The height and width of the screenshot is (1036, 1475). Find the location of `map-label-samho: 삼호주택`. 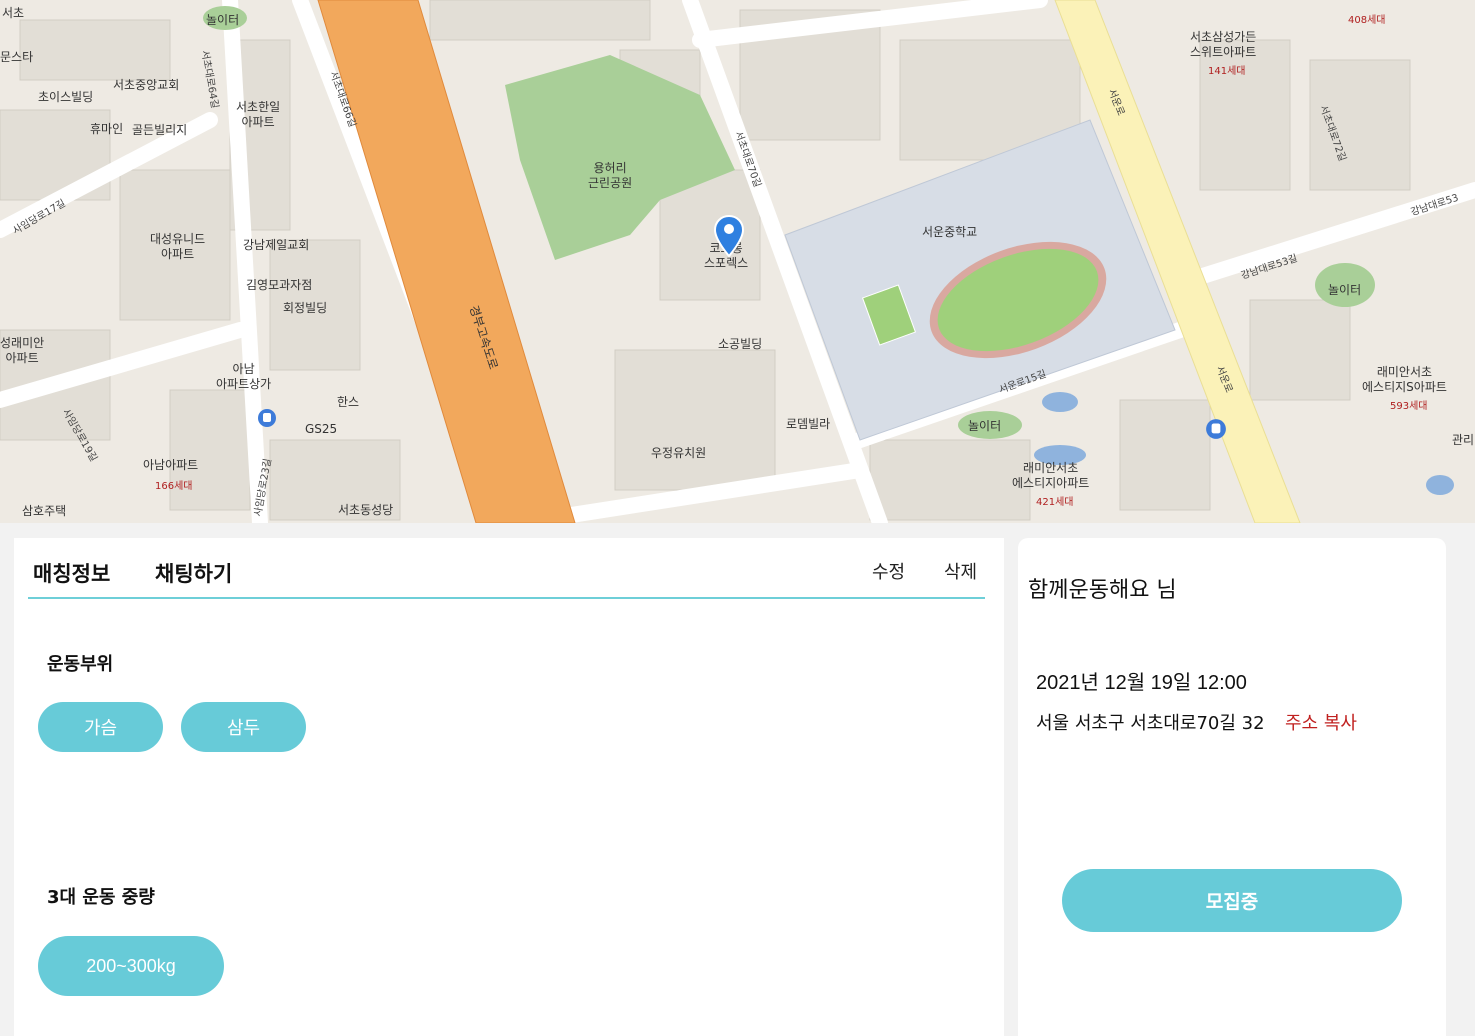

map-label-samho: 삼호주택 is located at coordinates (44, 511).